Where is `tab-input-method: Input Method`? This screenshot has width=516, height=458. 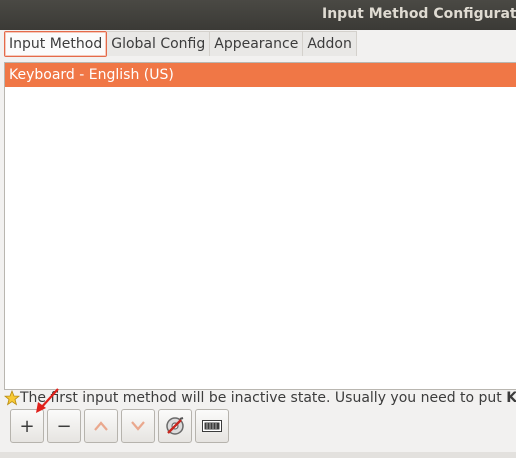
tab-input-method: Input Method is located at coordinates (56, 44).